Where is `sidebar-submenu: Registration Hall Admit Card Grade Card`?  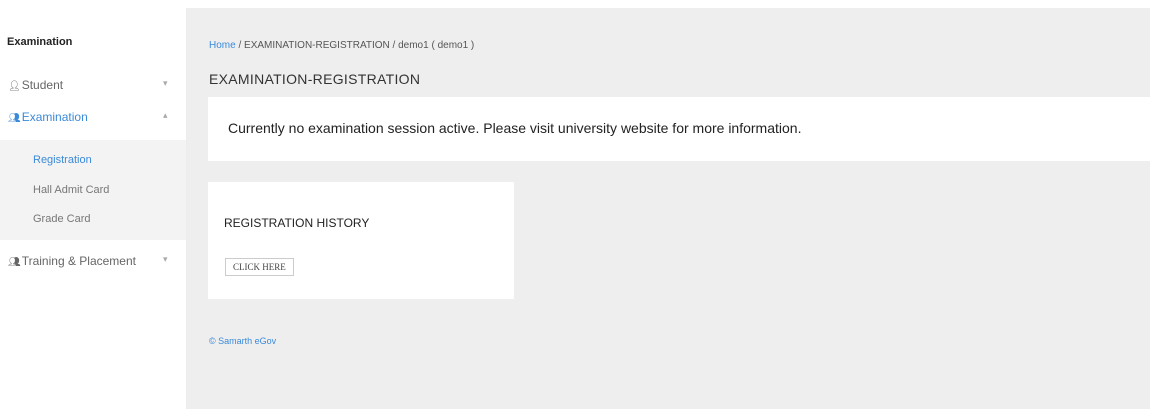 sidebar-submenu: Registration Hall Admit Card Grade Card is located at coordinates (93, 190).